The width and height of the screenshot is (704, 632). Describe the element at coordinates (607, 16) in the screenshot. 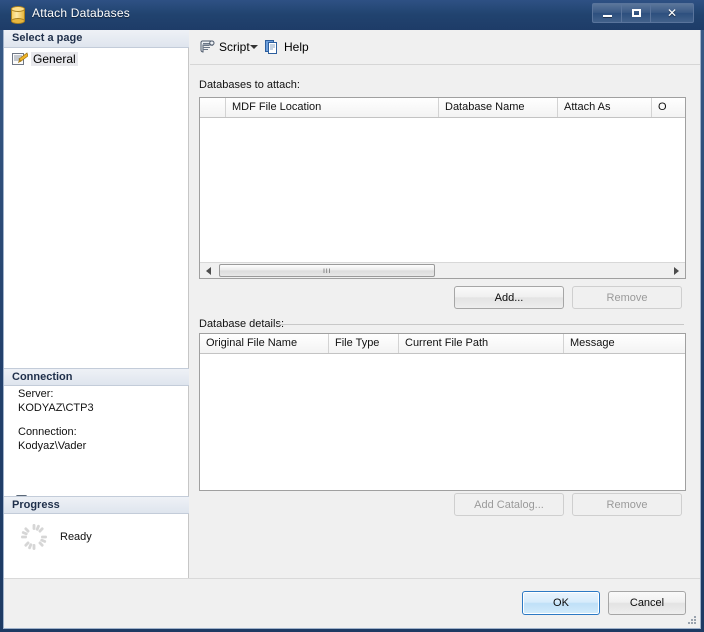

I see `minimize-icon` at that location.